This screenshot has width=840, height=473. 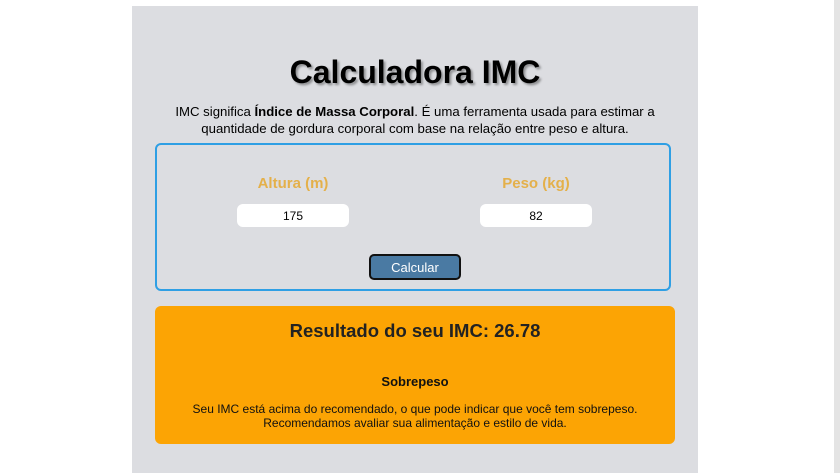 I want to click on page-title: Calculadora IMC, so click(x=415, y=72).